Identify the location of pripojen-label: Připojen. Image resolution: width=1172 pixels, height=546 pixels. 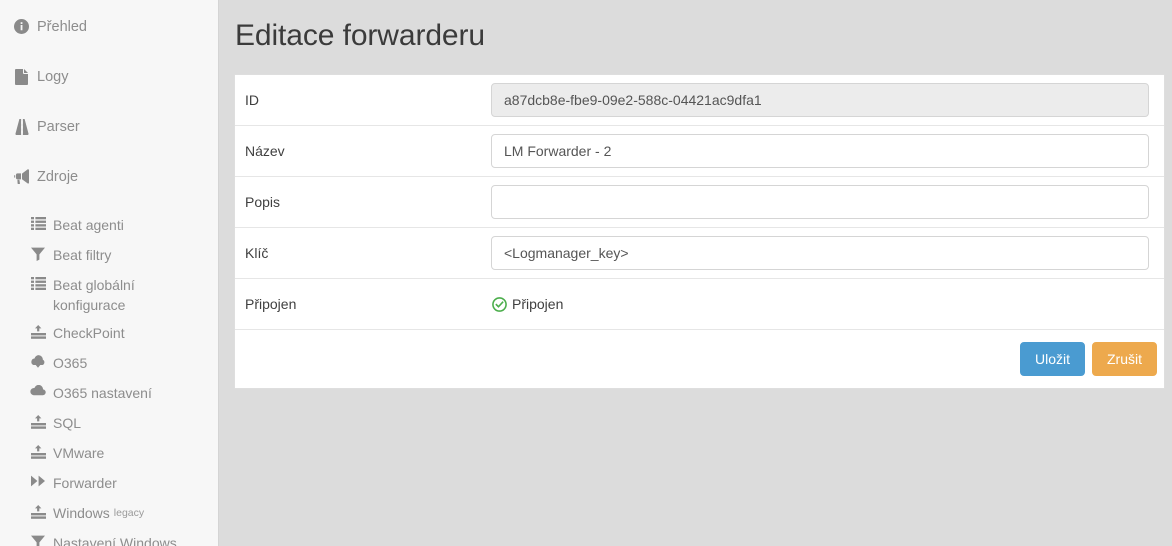
(271, 304).